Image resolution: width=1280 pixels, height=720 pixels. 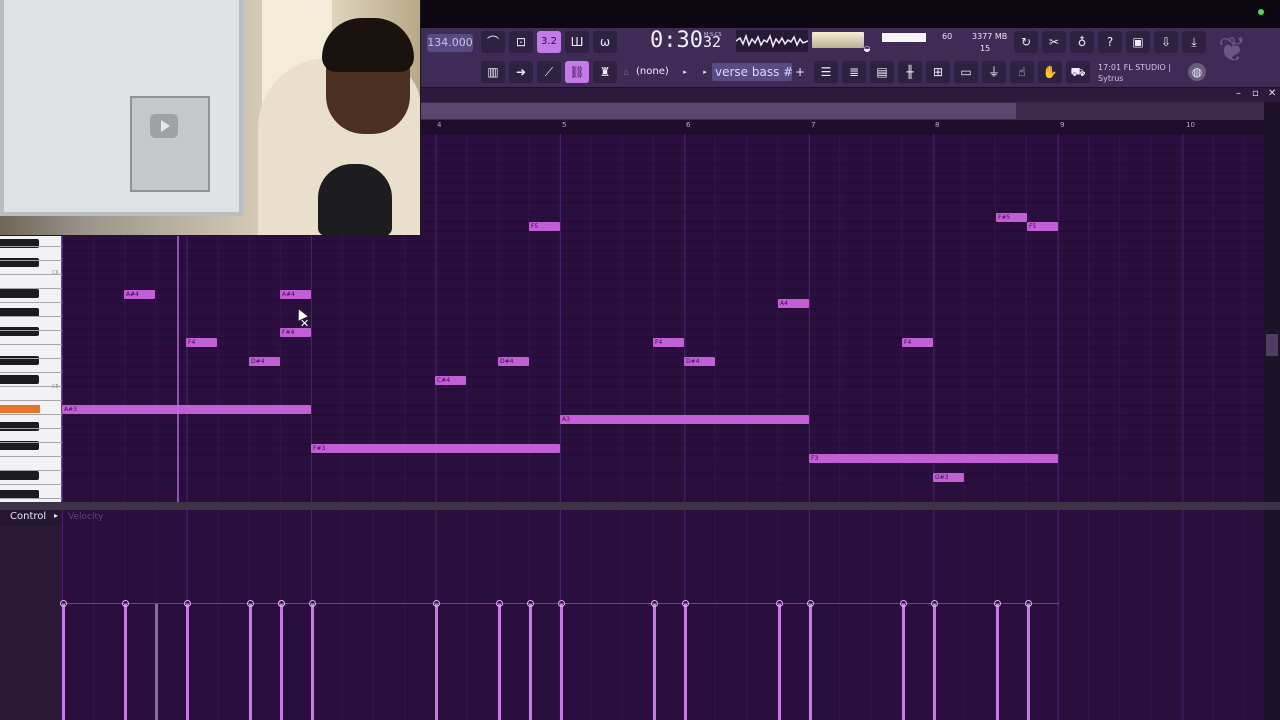 What do you see at coordinates (521, 72) in the screenshot?
I see `arrow-tool-icon: ➜` at bounding box center [521, 72].